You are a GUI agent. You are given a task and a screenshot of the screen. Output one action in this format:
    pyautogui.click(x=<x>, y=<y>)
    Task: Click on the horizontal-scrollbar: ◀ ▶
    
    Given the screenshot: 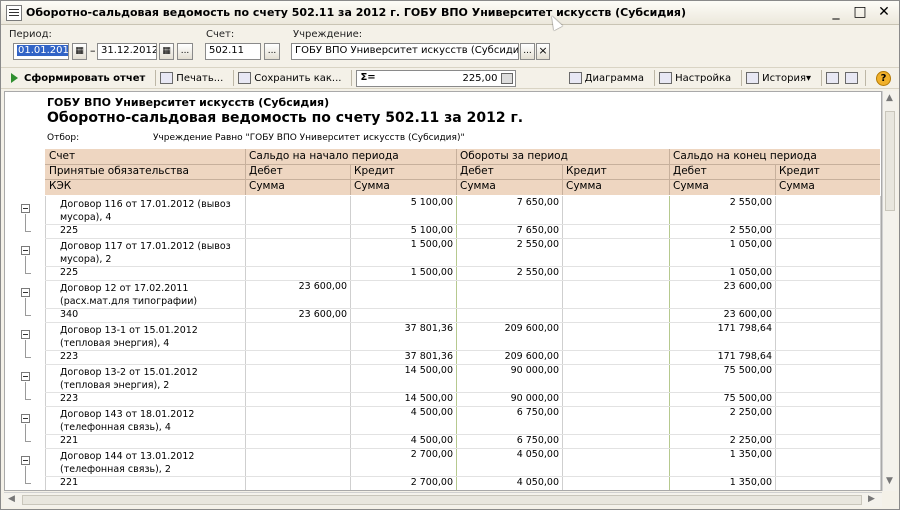 What is the action you would take?
    pyautogui.click(x=443, y=499)
    